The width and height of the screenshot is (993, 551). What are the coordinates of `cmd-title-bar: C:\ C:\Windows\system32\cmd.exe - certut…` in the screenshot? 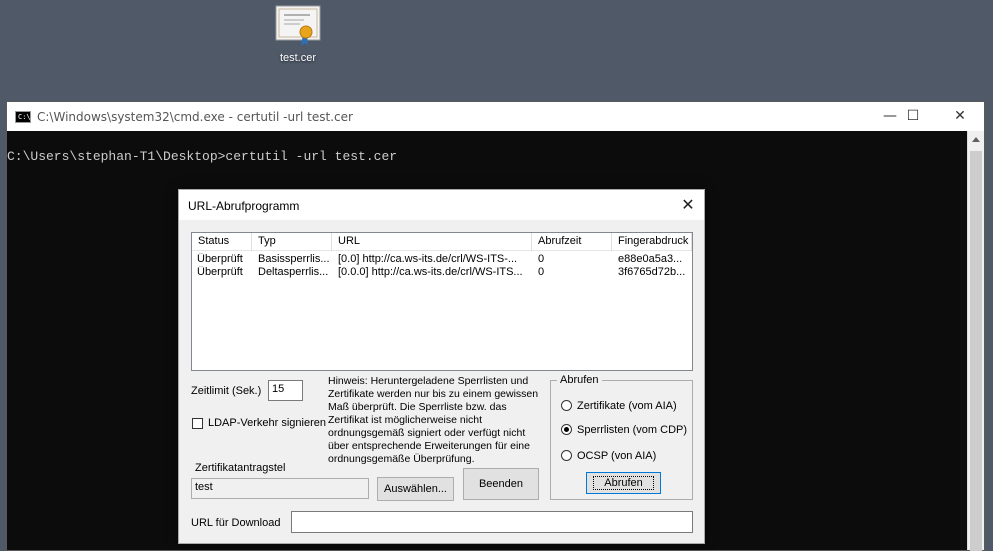 It's located at (495, 116).